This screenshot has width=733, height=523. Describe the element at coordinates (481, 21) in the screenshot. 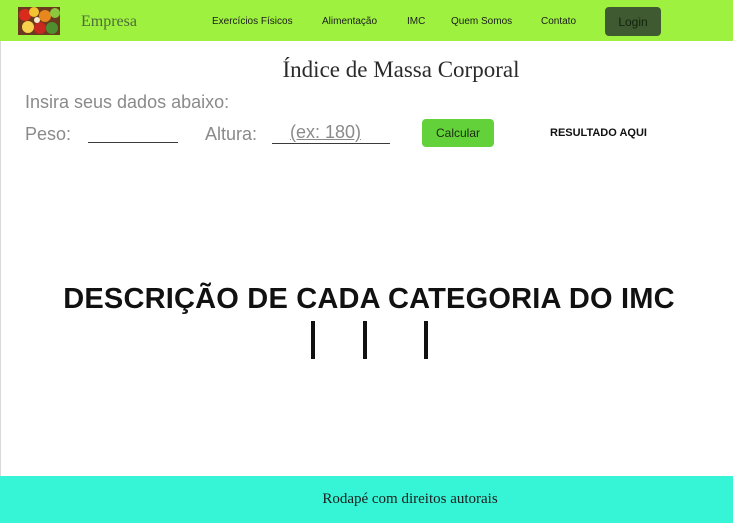

I see `nav-item-quem-somos: Quem Somos` at that location.